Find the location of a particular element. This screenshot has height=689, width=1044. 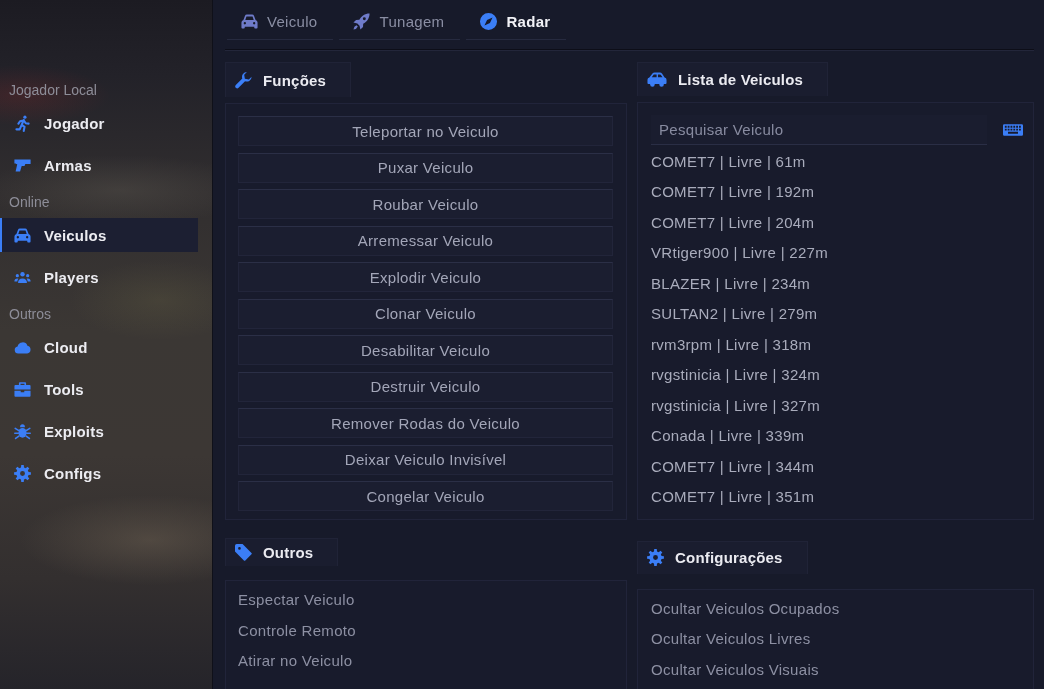

action-button: Deixar Veiculo Invisível is located at coordinates (425, 459).